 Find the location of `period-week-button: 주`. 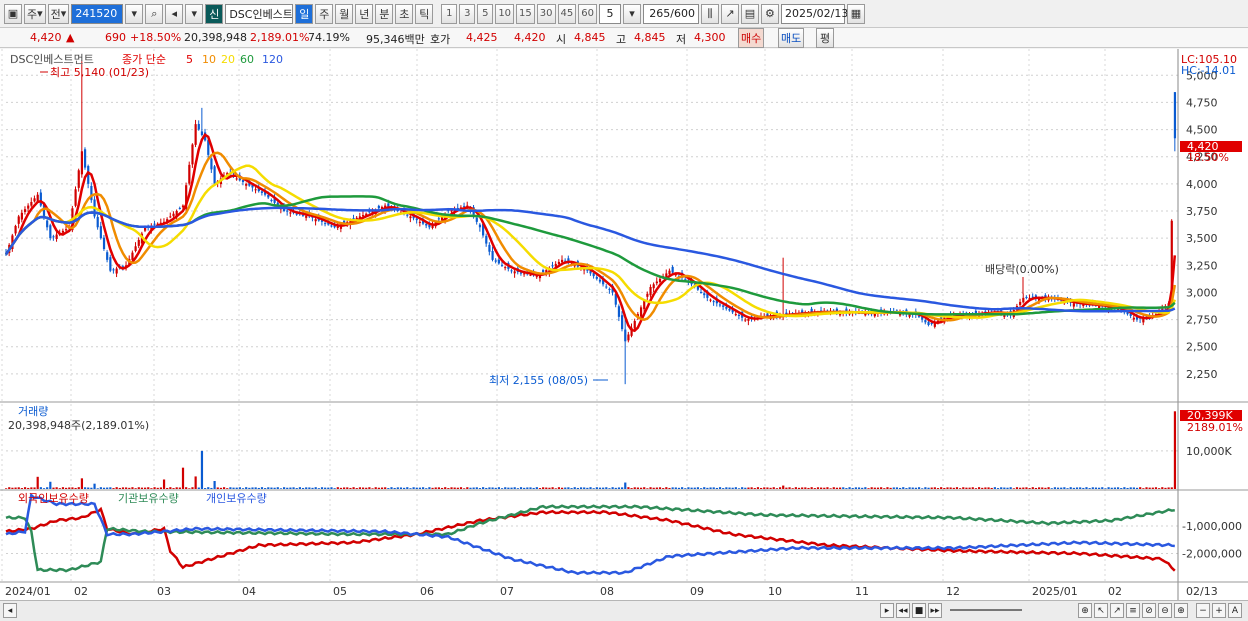

period-week-button: 주 is located at coordinates (324, 13).